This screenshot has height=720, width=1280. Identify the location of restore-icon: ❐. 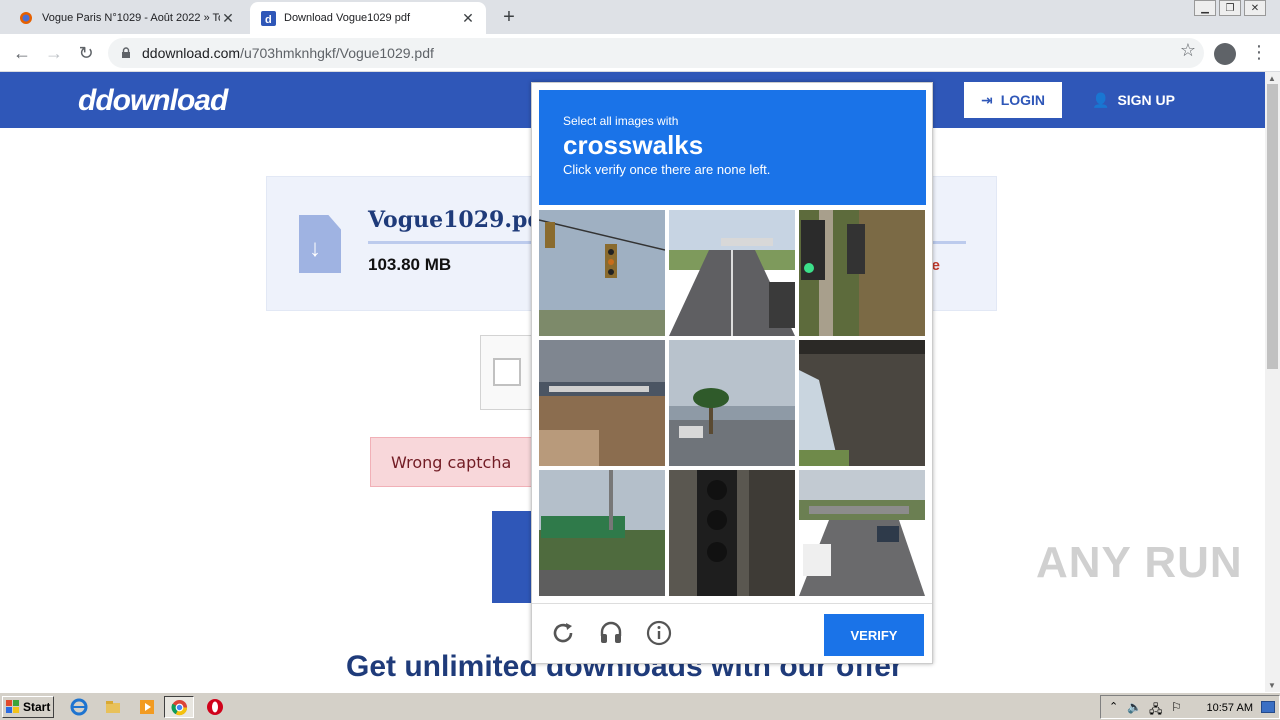
(1230, 8).